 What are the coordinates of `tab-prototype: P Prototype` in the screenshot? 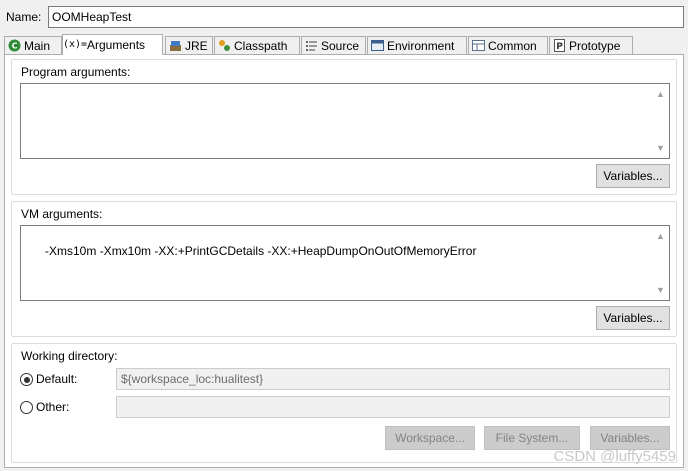 It's located at (591, 45).